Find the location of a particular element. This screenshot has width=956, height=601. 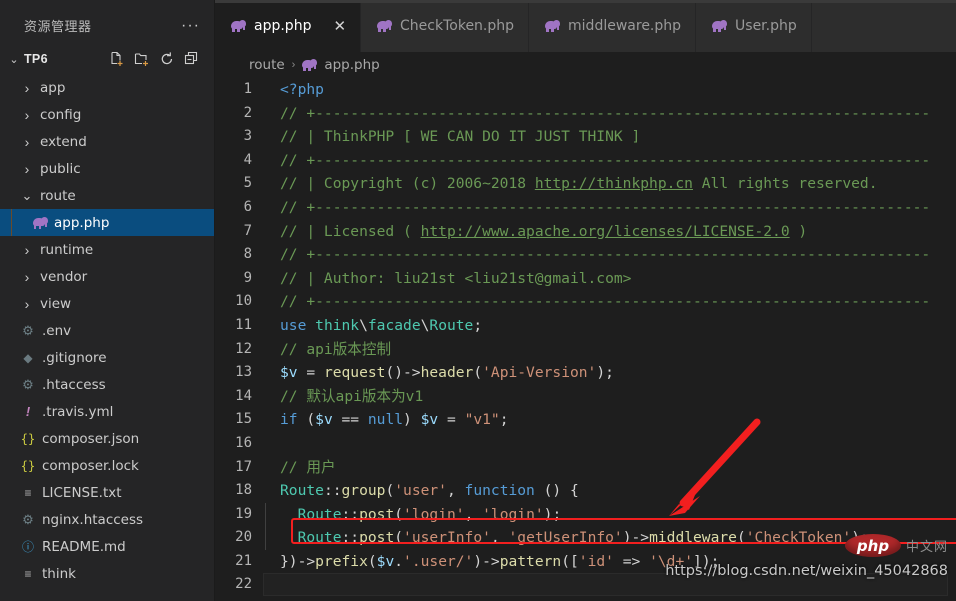

code-line-text: // 用户 is located at coordinates (610, 468).